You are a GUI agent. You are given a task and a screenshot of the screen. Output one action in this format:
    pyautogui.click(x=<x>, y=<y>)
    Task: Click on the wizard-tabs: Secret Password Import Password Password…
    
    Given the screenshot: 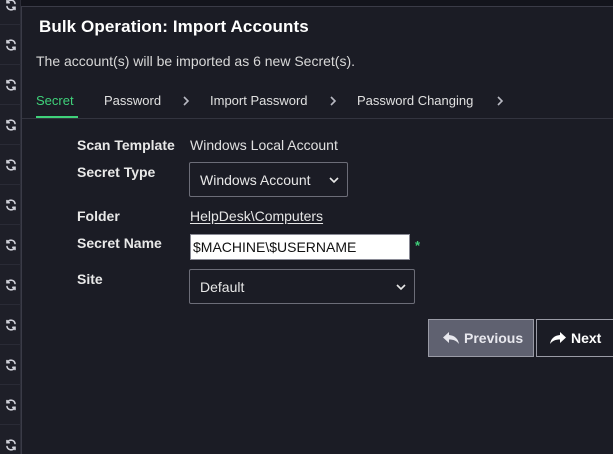 What is the action you would take?
    pyautogui.click(x=317, y=104)
    